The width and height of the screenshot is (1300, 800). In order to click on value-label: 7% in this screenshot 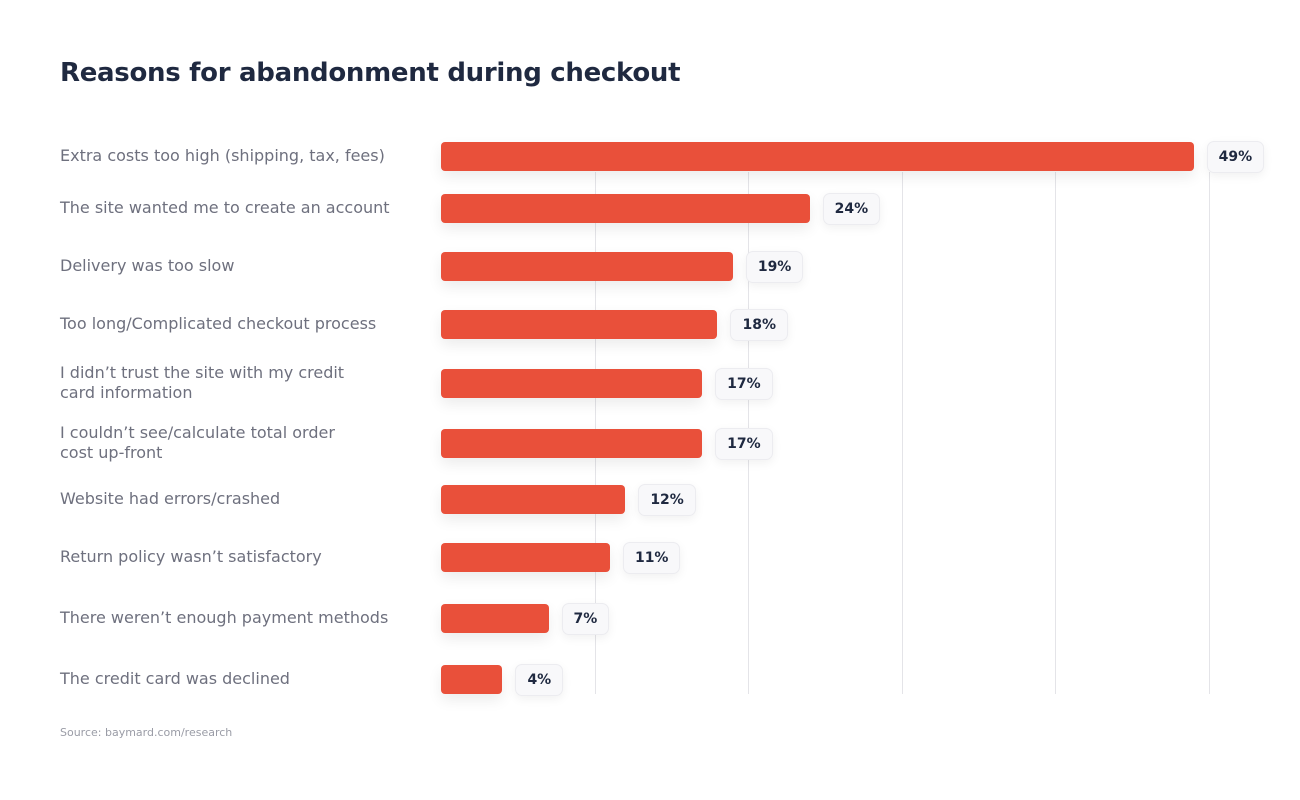, I will do `click(585, 619)`.